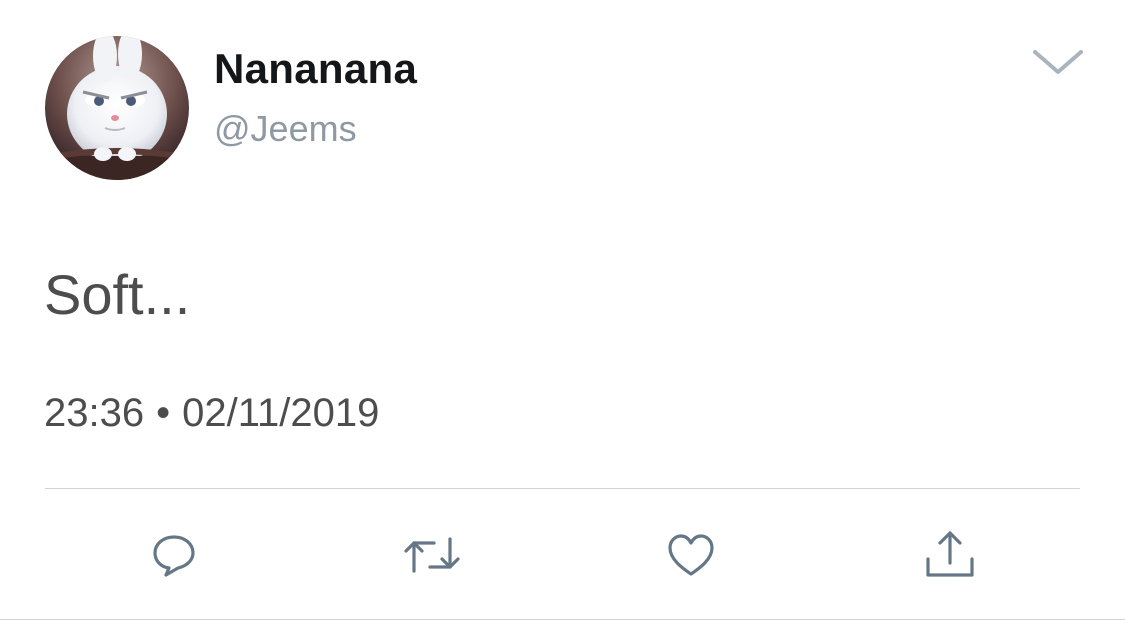 Image resolution: width=1125 pixels, height=622 pixels. What do you see at coordinates (562, 619) in the screenshot?
I see `bottom-divider` at bounding box center [562, 619].